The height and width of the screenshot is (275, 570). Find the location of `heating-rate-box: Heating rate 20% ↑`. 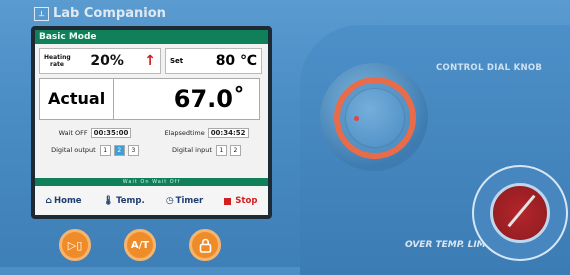

heating-rate-box: Heating rate 20% ↑ is located at coordinates (100, 61).